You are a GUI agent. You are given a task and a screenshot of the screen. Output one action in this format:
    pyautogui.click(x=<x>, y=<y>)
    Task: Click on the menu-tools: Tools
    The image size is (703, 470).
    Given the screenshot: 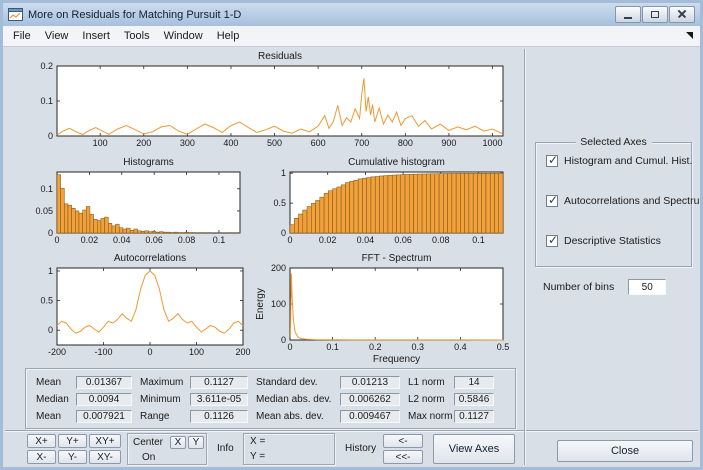 What is the action you would take?
    pyautogui.click(x=137, y=36)
    